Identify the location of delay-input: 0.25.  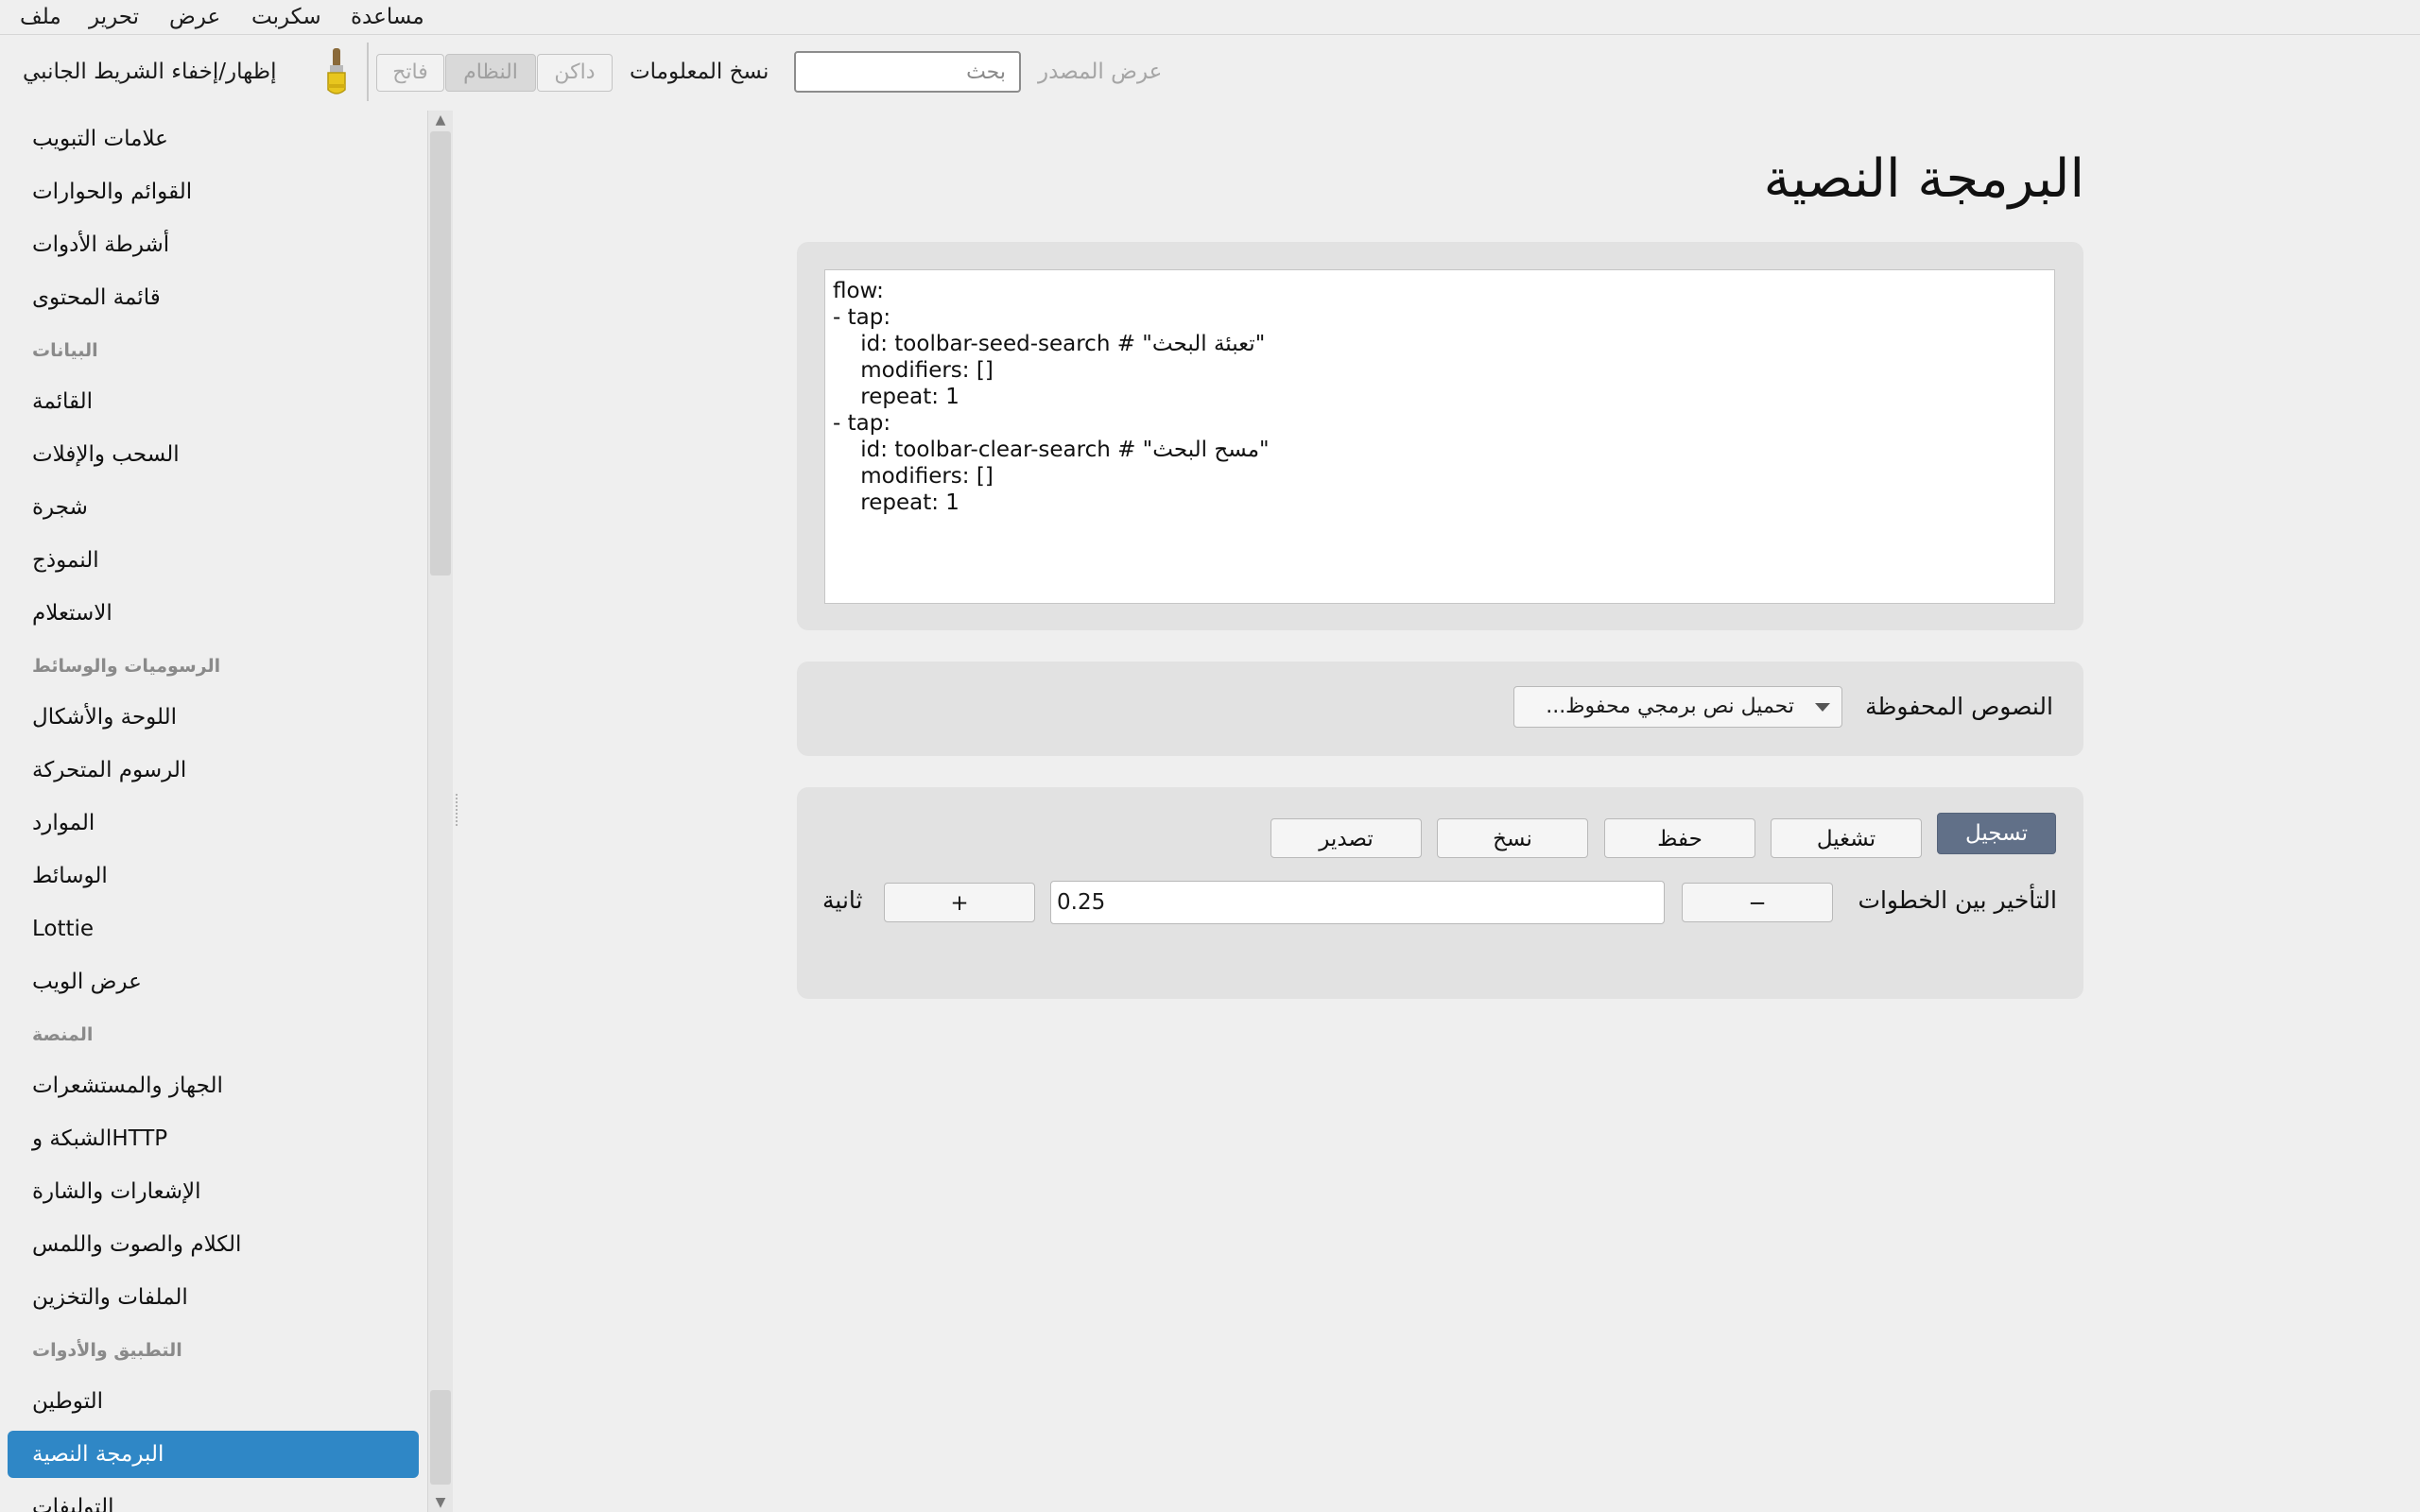
(1357, 902).